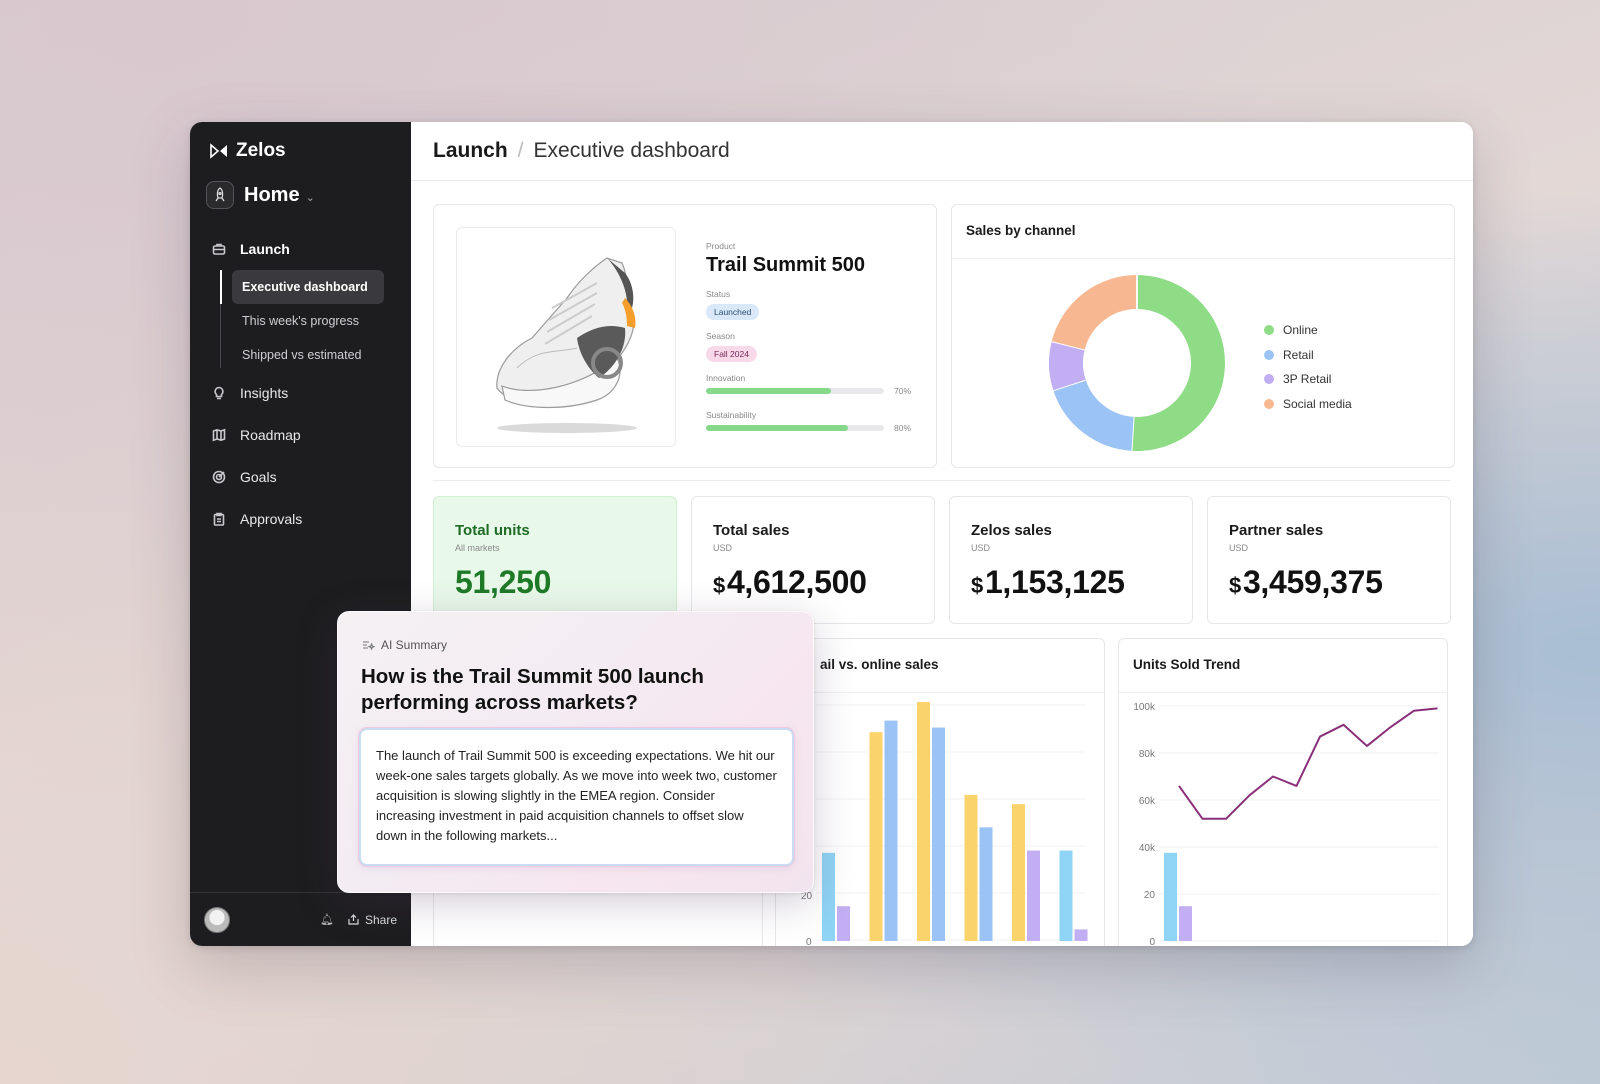 The height and width of the screenshot is (1084, 1600). What do you see at coordinates (1298, 354) in the screenshot?
I see `legend-label: Retail` at bounding box center [1298, 354].